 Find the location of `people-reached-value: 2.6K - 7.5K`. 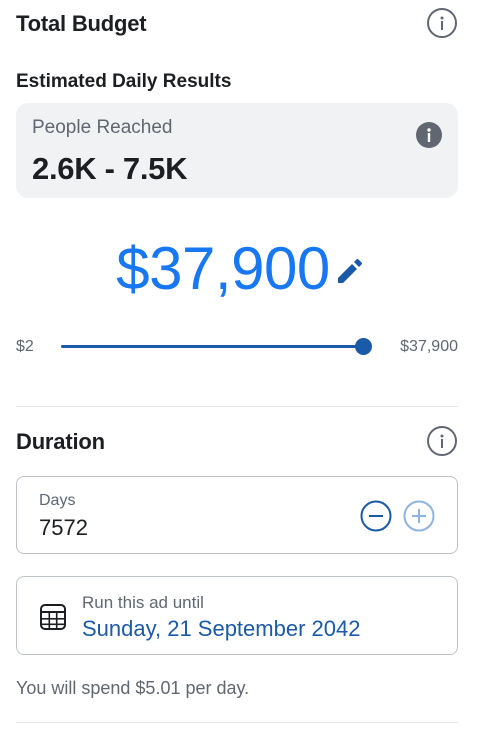

people-reached-value: 2.6K - 7.5K is located at coordinates (110, 168).